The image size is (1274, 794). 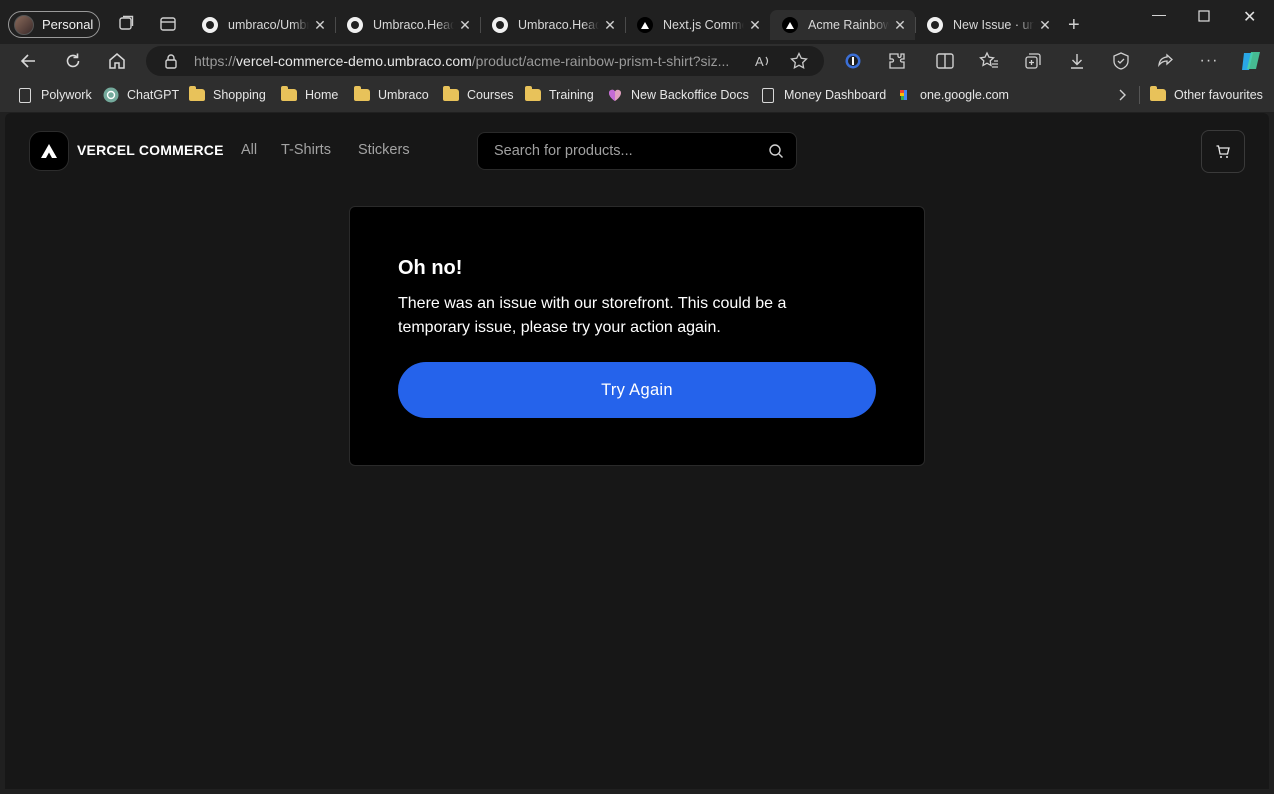 What do you see at coordinates (111, 95) in the screenshot?
I see `chatgpt-icon` at bounding box center [111, 95].